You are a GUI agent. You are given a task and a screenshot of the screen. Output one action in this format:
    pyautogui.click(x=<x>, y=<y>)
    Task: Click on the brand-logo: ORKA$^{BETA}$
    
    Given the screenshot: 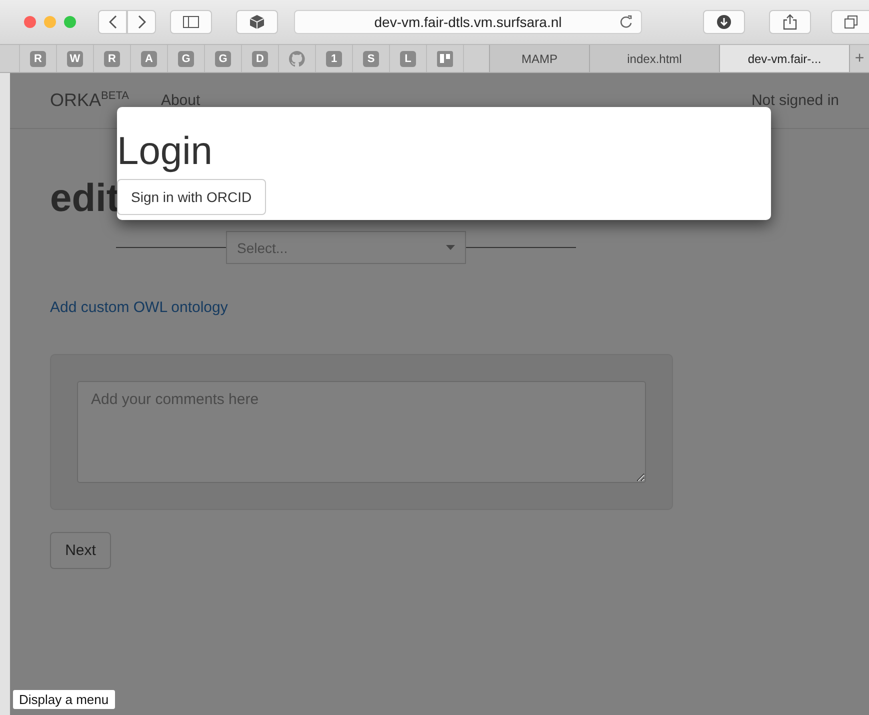 What is the action you would take?
    pyautogui.click(x=89, y=100)
    